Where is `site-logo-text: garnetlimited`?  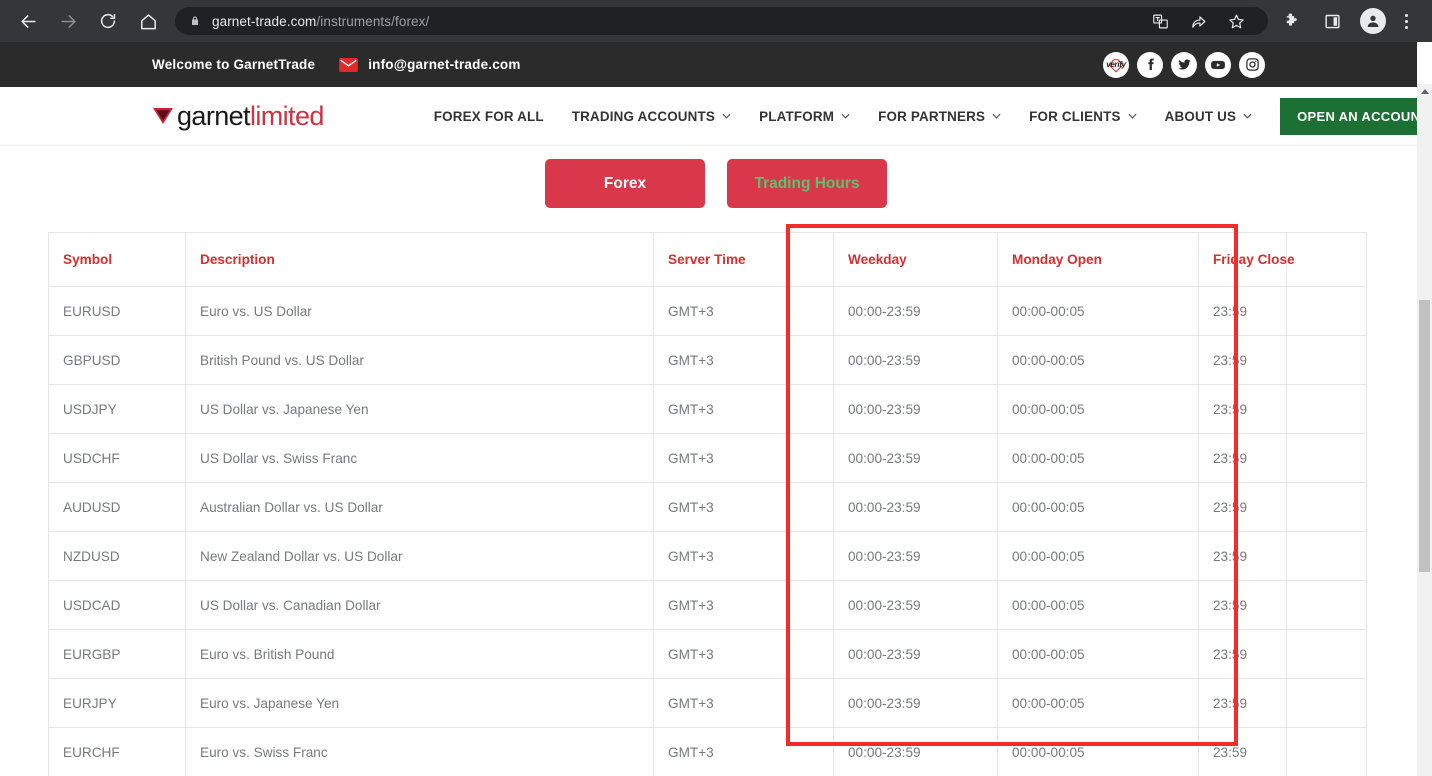
site-logo-text: garnetlimited is located at coordinates (250, 116).